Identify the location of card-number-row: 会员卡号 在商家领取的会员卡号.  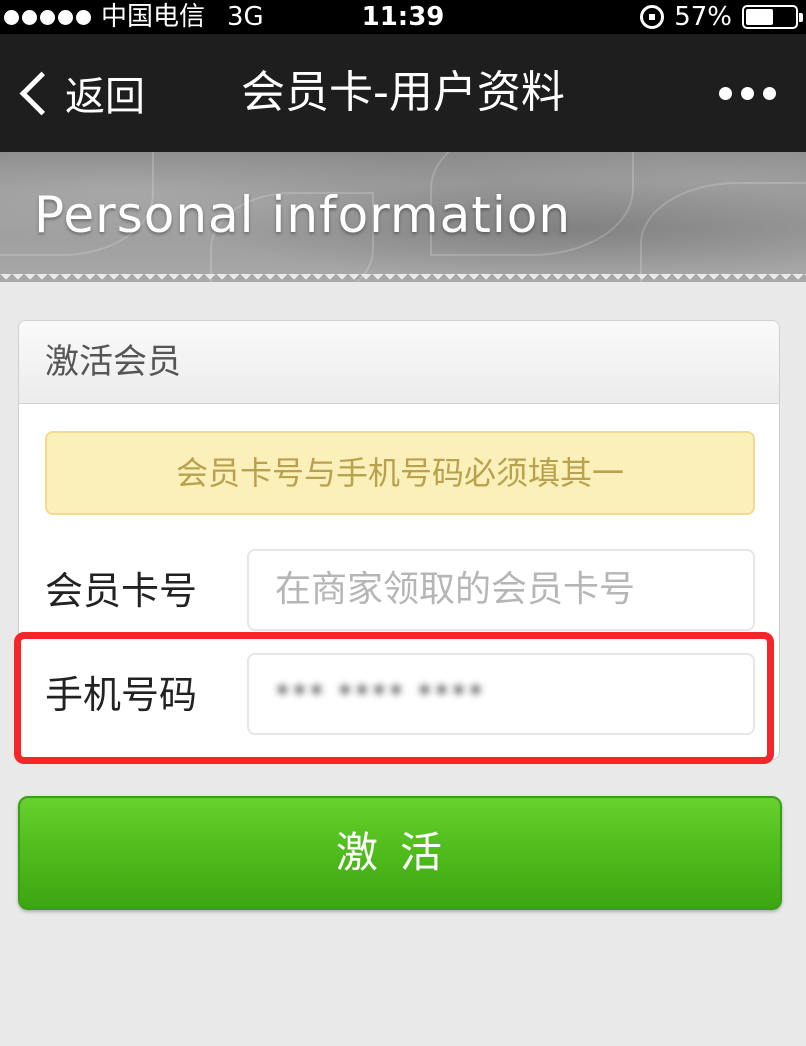
(400, 591).